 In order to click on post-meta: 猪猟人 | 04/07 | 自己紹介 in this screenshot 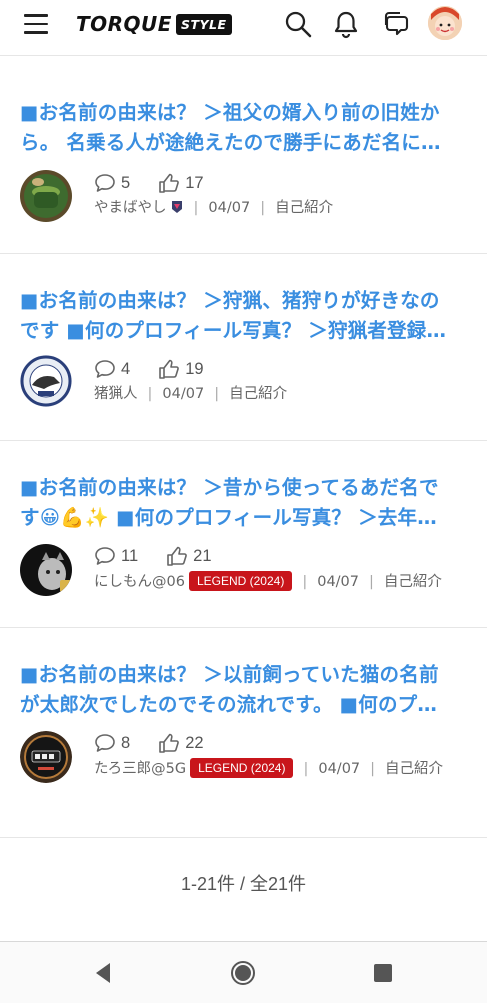, I will do `click(280, 394)`.